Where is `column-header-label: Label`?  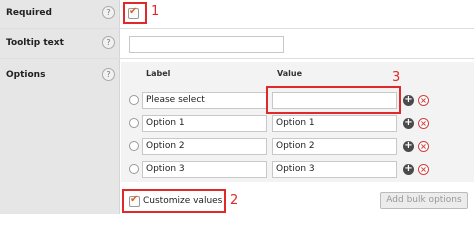
column-header-label: Label is located at coordinates (158, 73).